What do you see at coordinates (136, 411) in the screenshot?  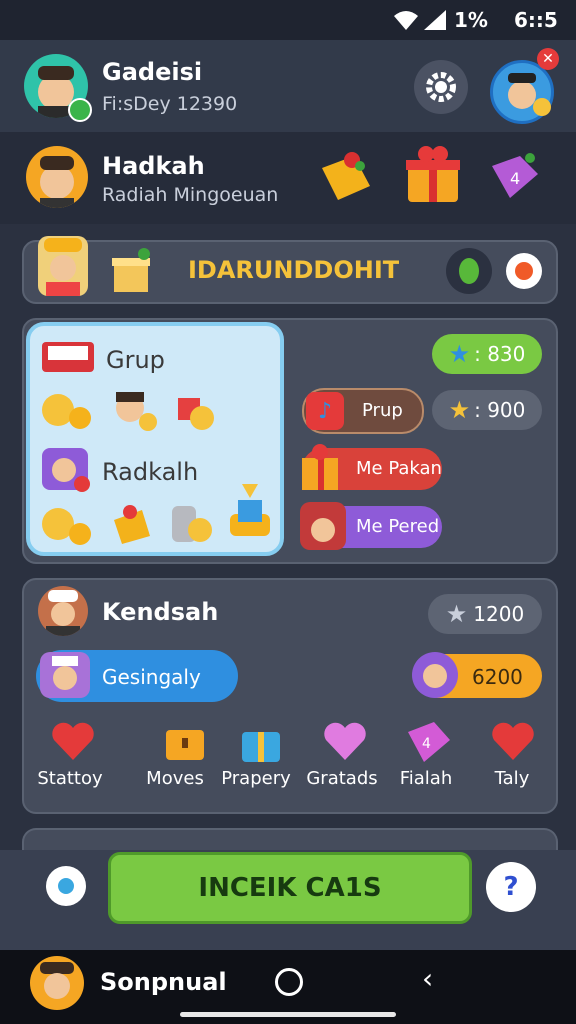 I see `character-coin-icon` at bounding box center [136, 411].